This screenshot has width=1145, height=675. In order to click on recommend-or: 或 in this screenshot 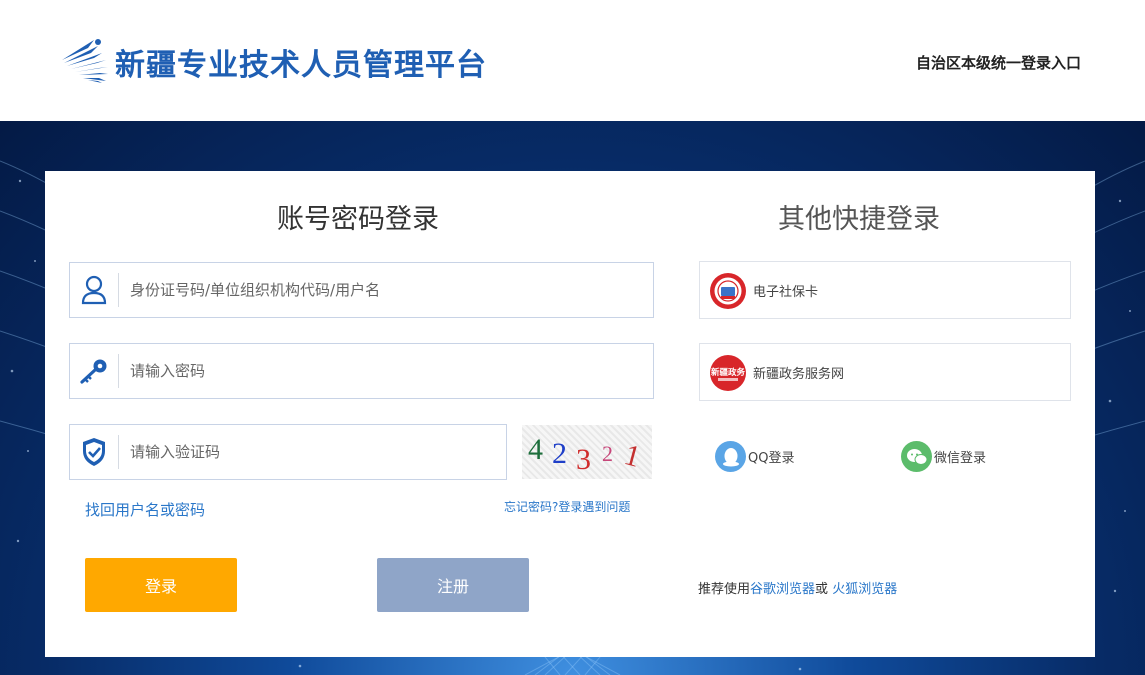, I will do `click(822, 589)`.